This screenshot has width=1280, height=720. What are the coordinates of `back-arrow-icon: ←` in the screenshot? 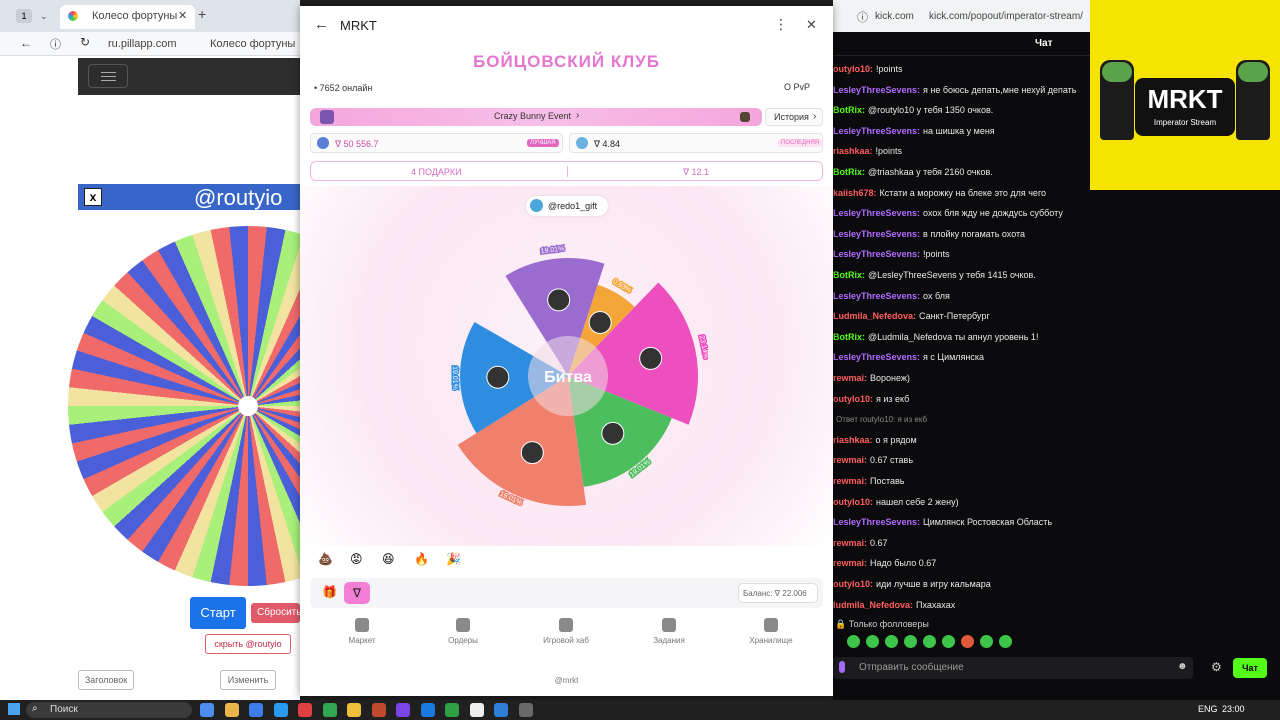 It's located at (26, 43).